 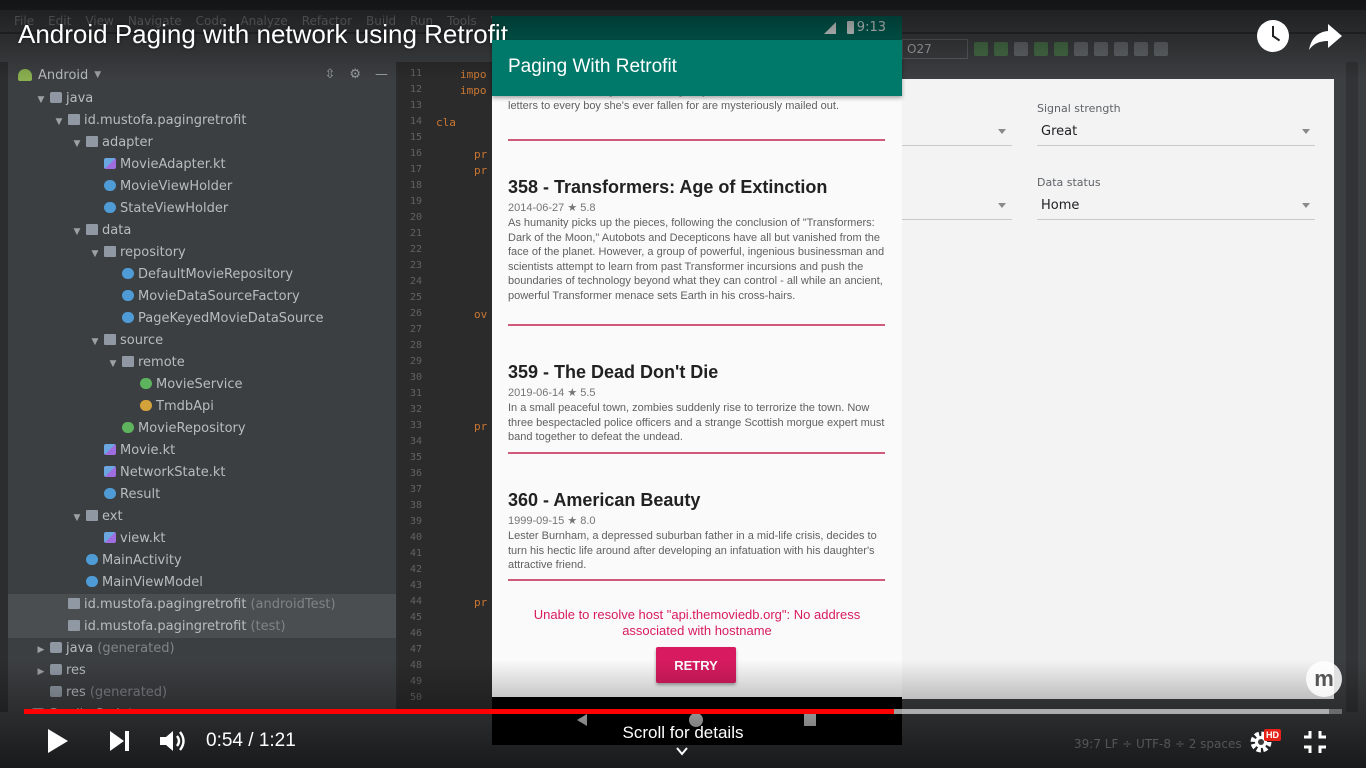 I want to click on tree-item: ▼ remote, so click(x=202, y=363).